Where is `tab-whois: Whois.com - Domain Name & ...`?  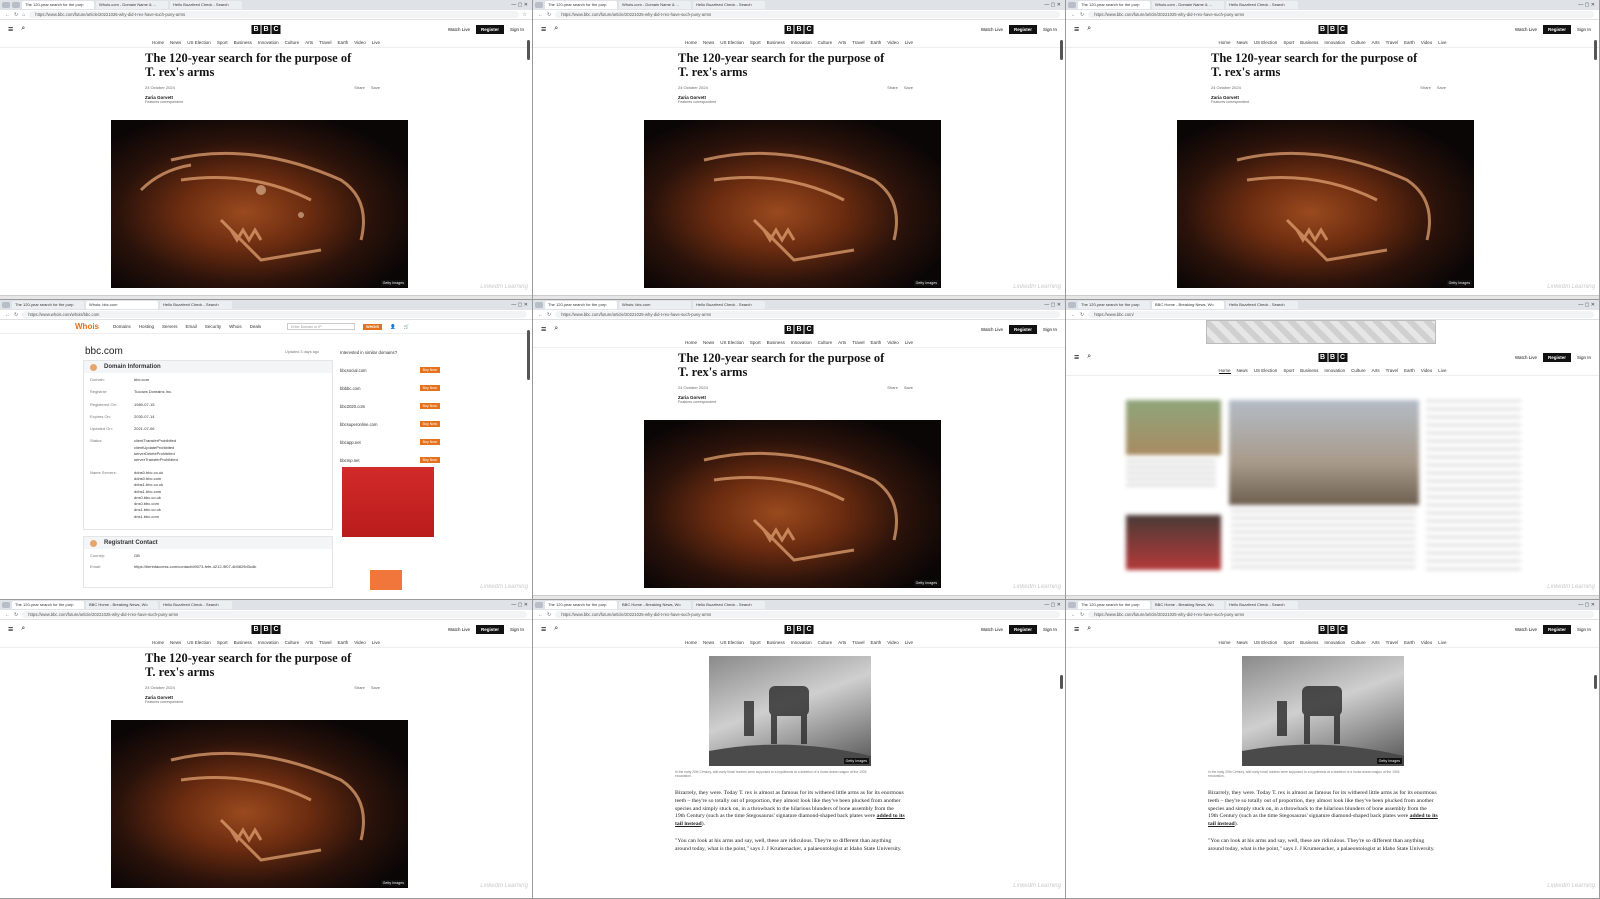
tab-whois: Whois.com - Domain Name & ... is located at coordinates (655, 5).